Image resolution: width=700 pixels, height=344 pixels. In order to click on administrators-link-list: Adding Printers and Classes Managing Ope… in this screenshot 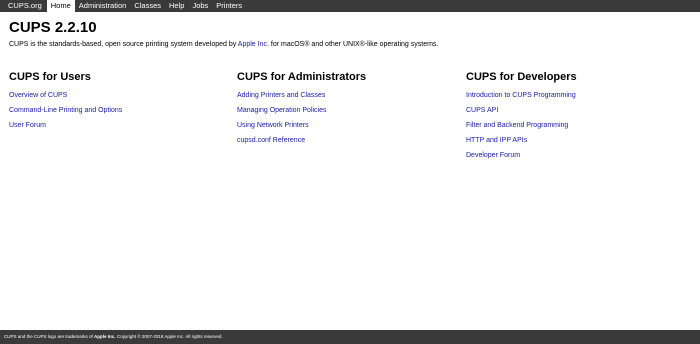, I will do `click(282, 121)`.